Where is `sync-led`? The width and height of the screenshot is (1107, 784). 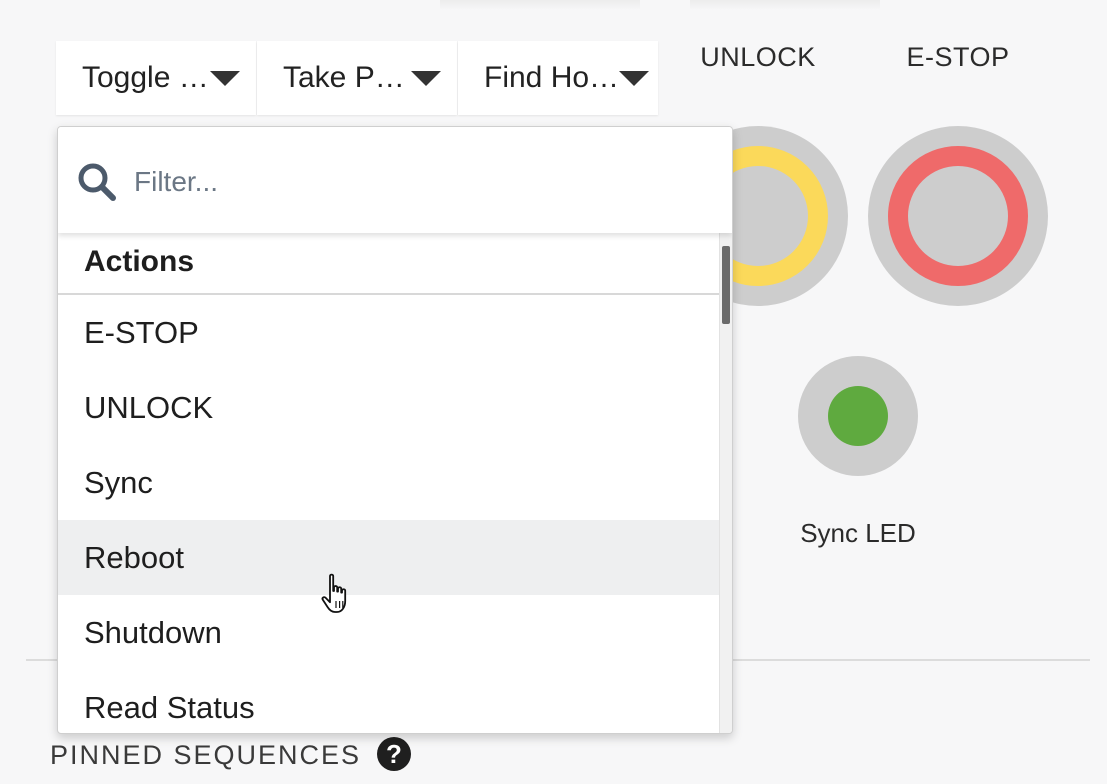
sync-led is located at coordinates (858, 416).